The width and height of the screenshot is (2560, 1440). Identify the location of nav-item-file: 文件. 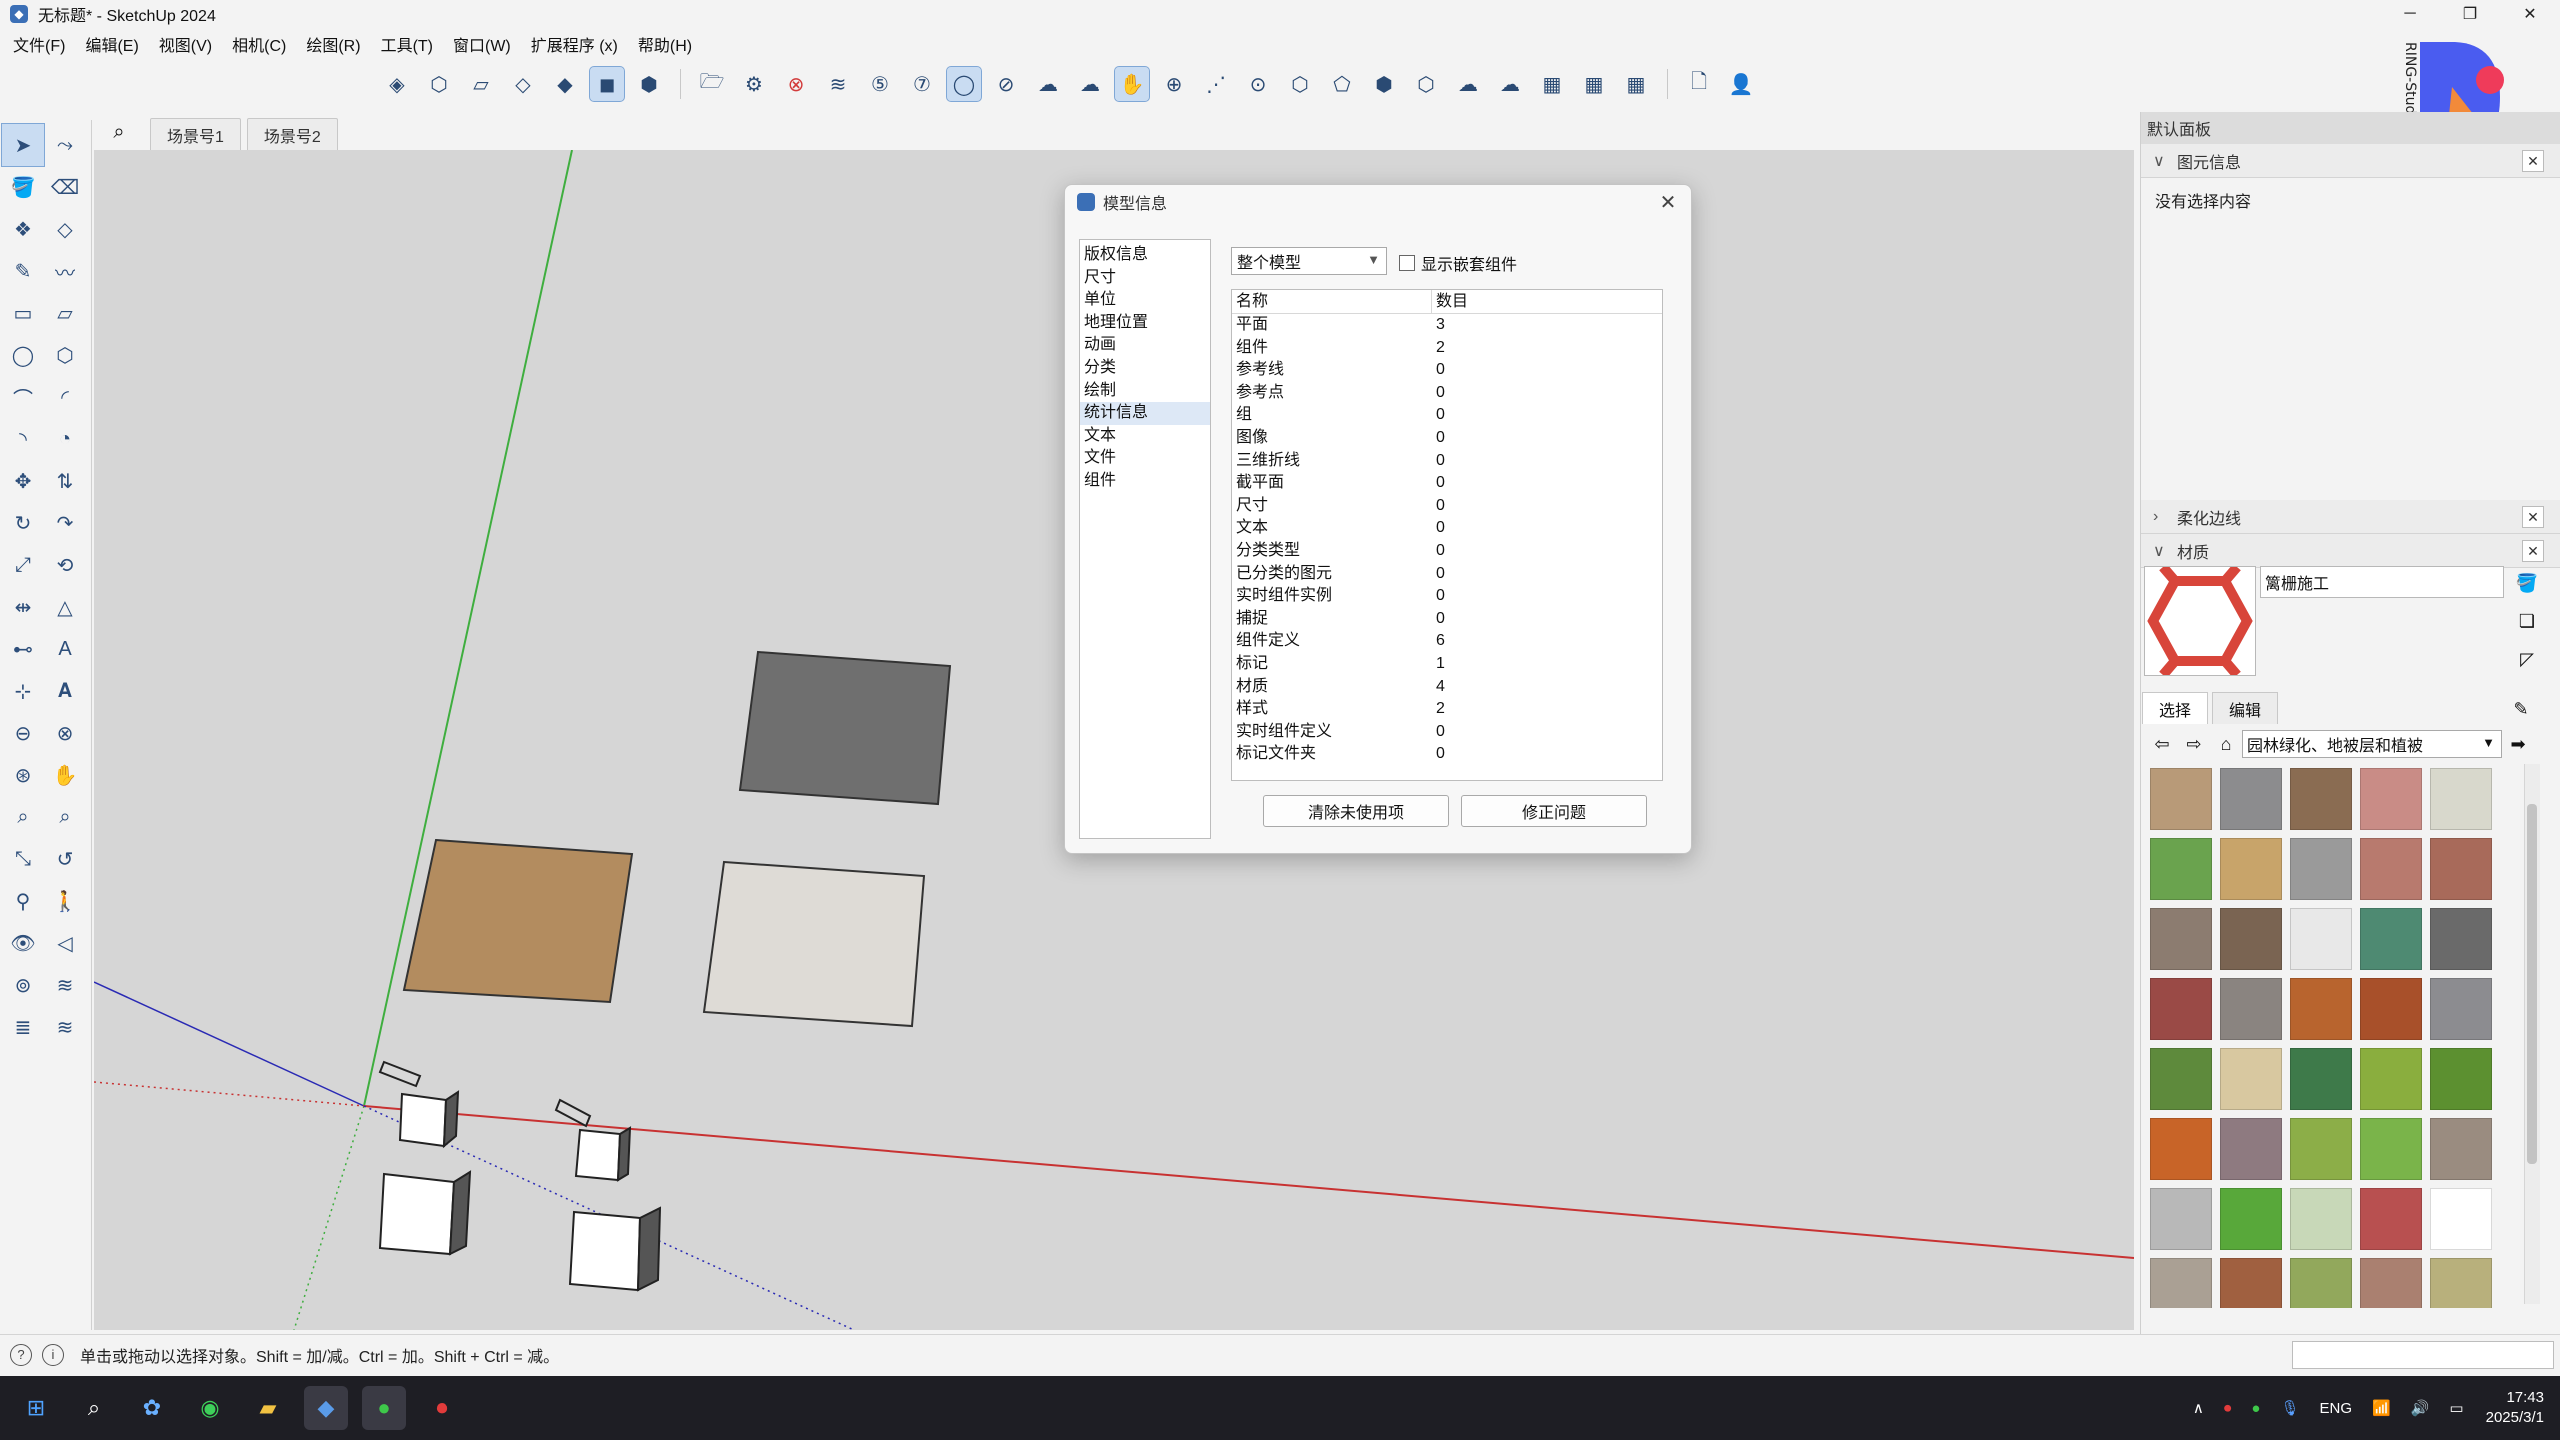
(1145, 458).